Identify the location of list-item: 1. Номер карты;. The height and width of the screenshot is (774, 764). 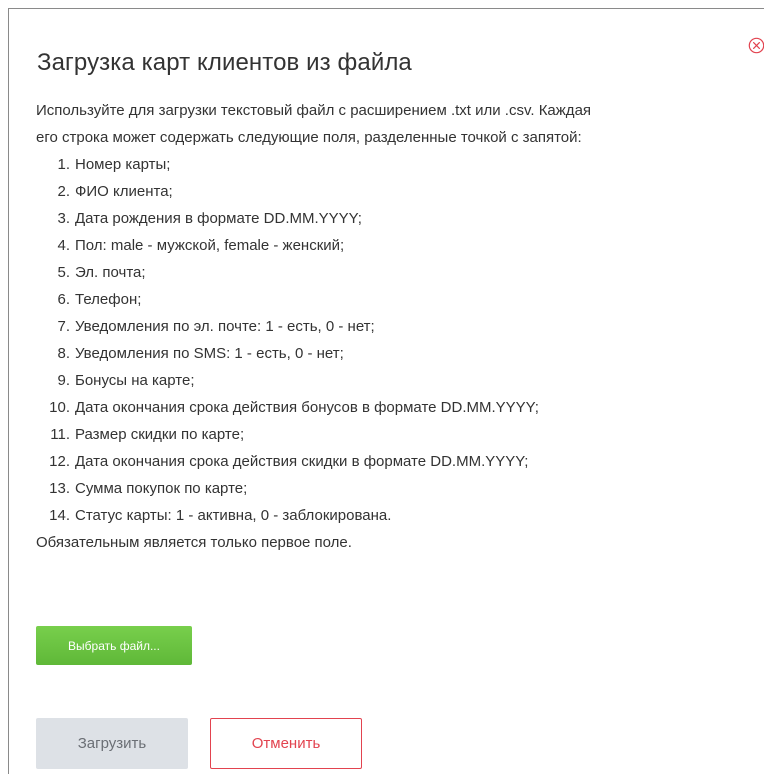
(393, 164).